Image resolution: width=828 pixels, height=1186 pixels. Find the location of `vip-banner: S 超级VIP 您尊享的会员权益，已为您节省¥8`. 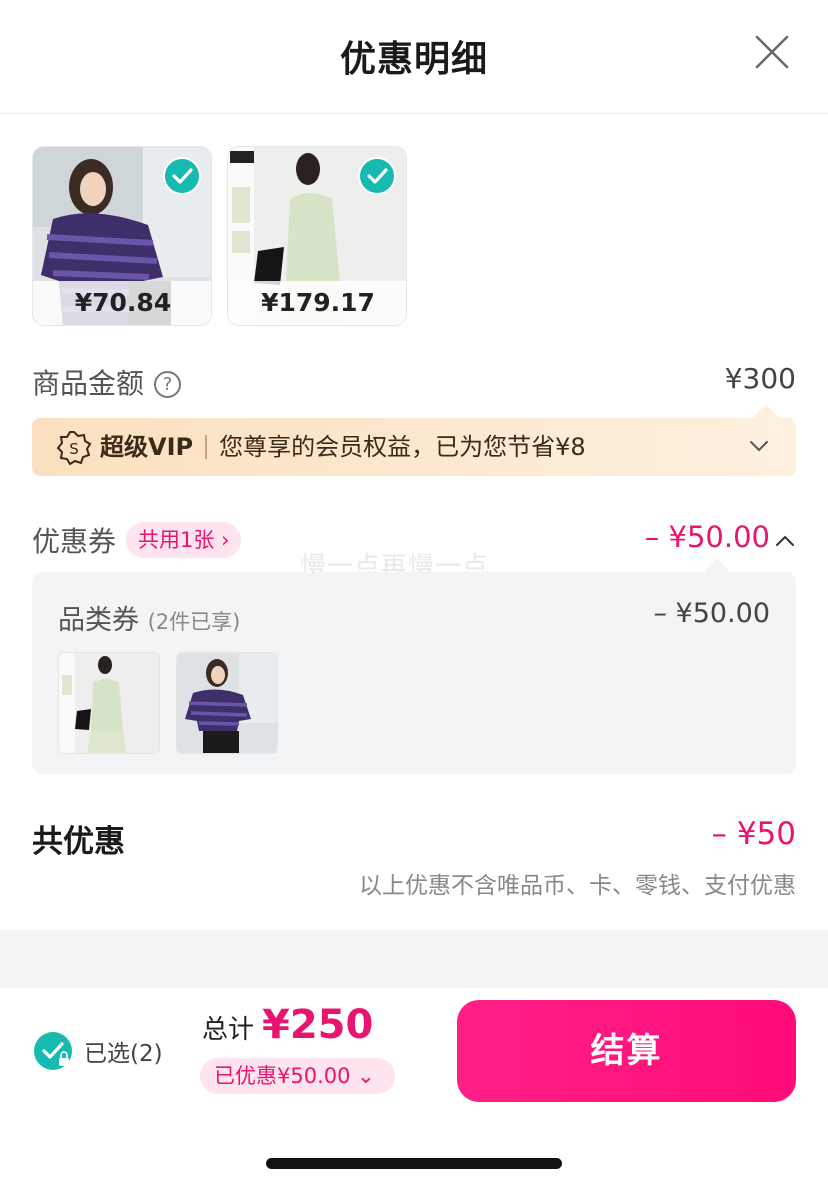

vip-banner: S 超级VIP 您尊享的会员权益，已为您节省¥8 is located at coordinates (414, 447).